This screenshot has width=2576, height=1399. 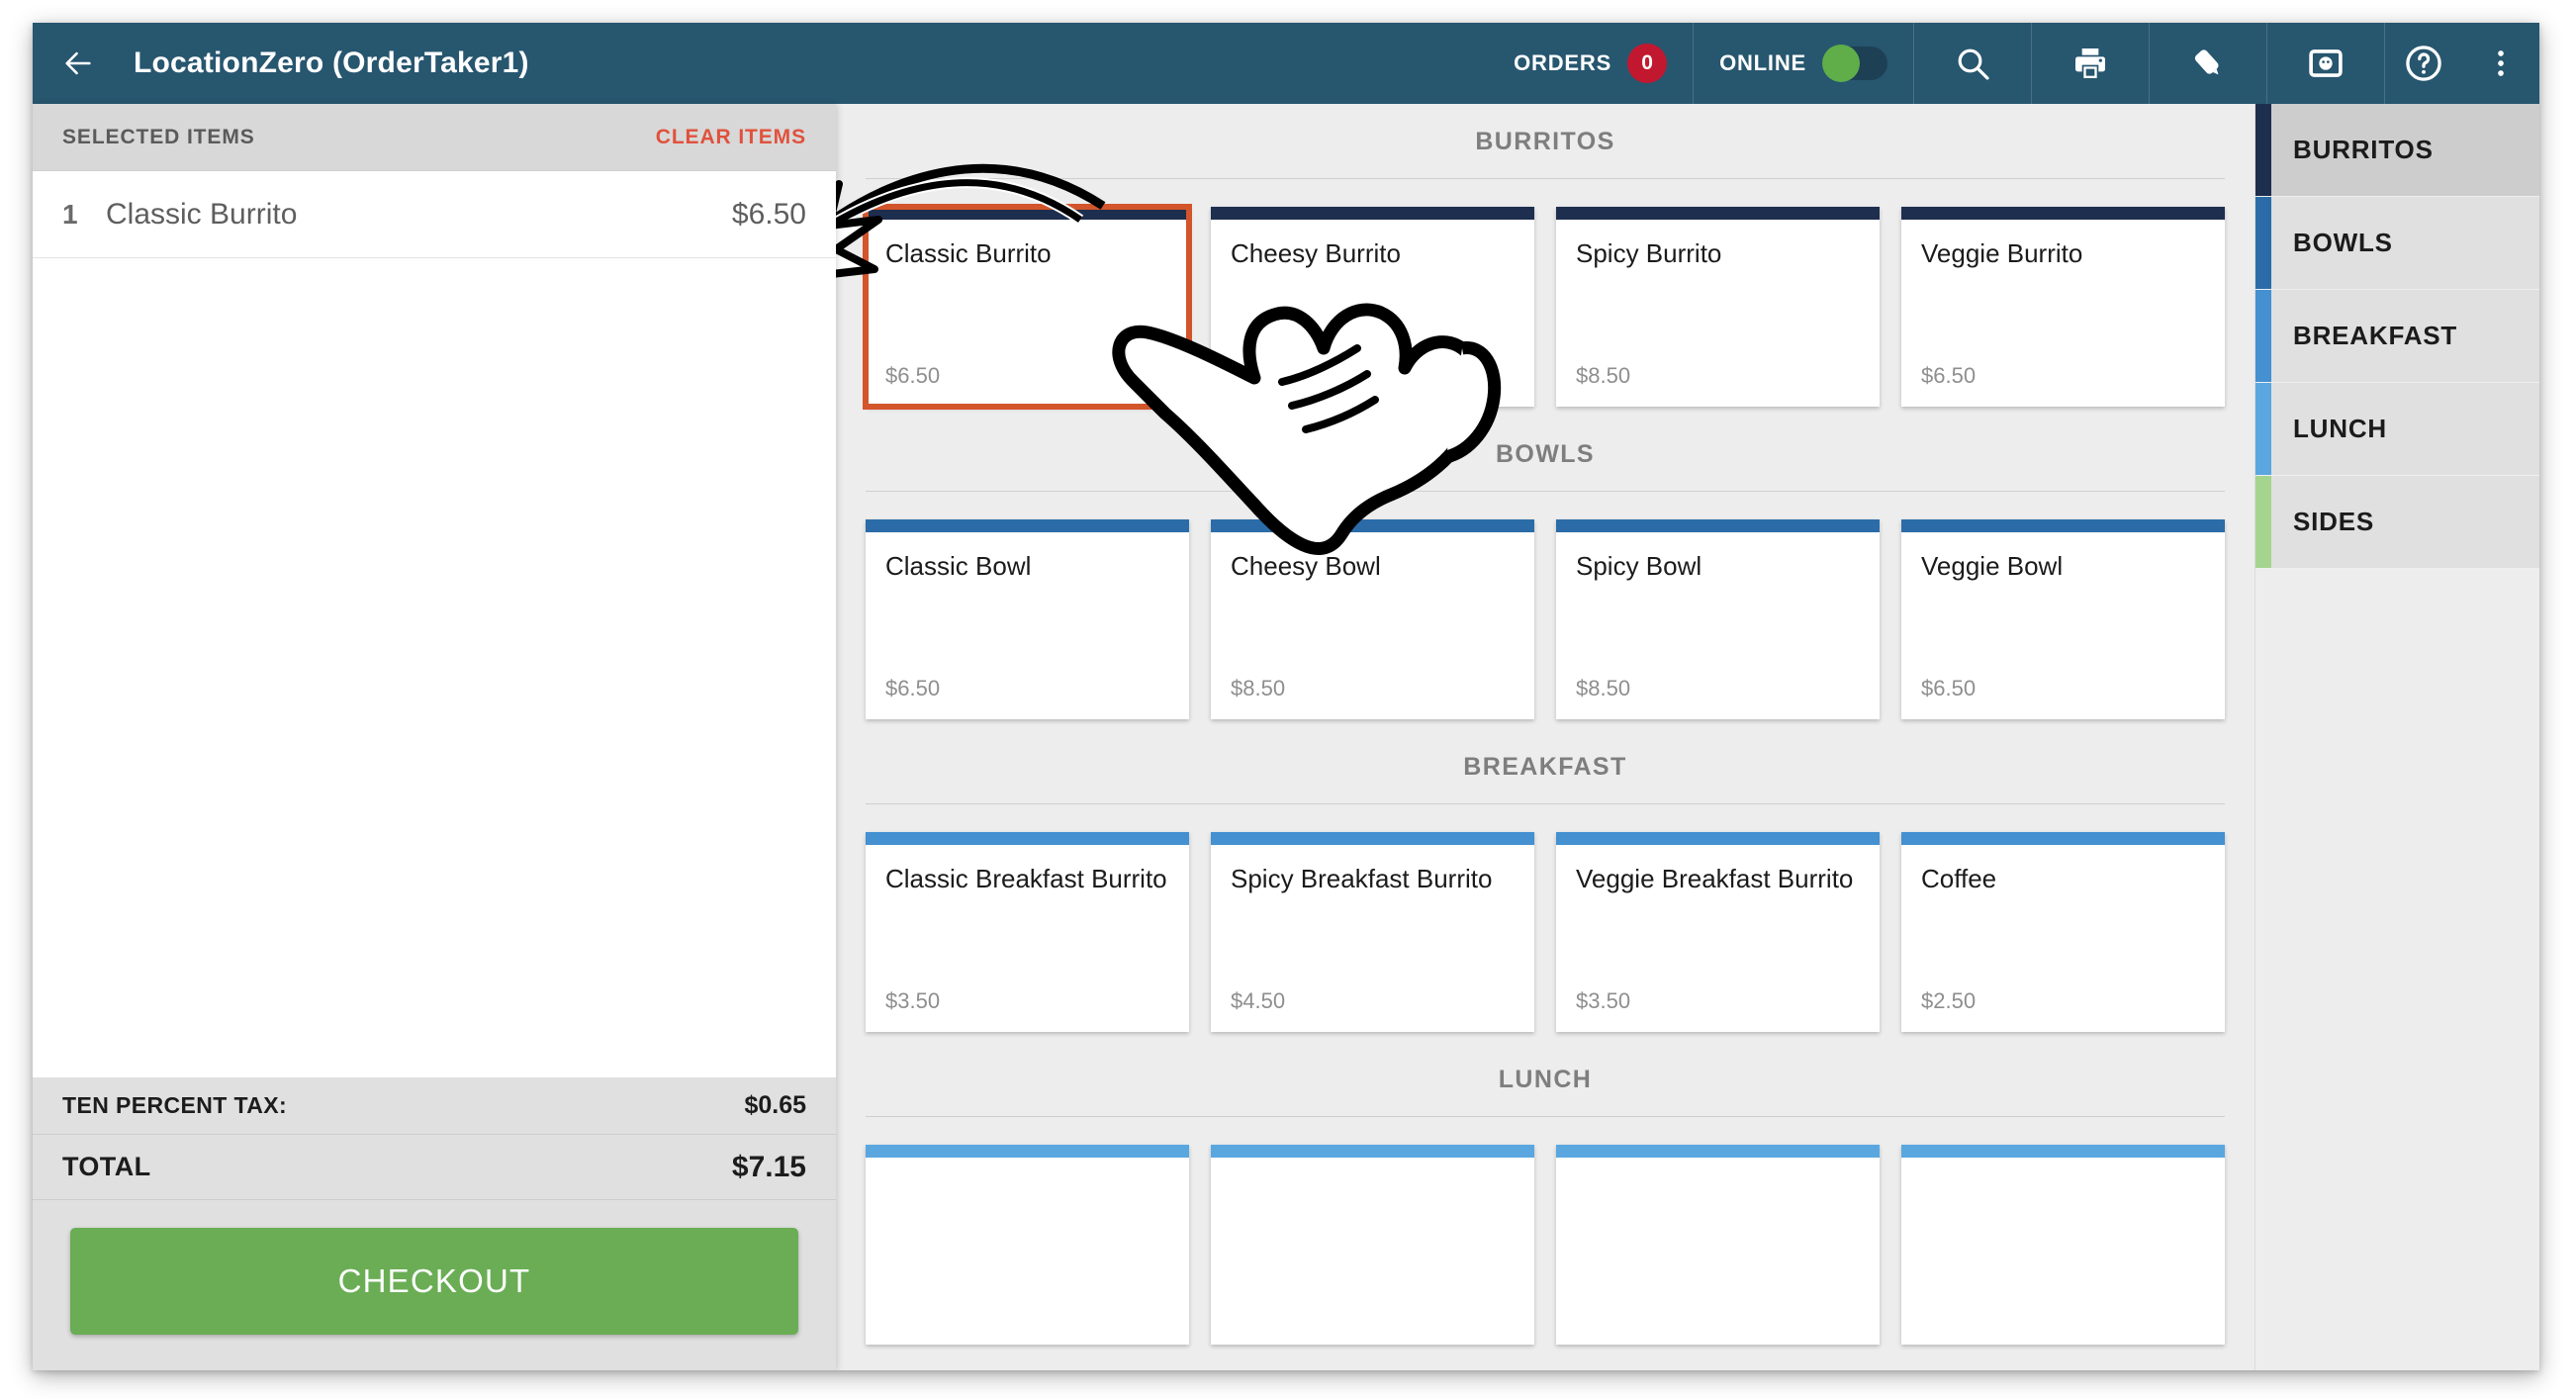 What do you see at coordinates (1027, 932) in the screenshot?
I see `menu-item-card: Classic Breakfast Burrito $3.50` at bounding box center [1027, 932].